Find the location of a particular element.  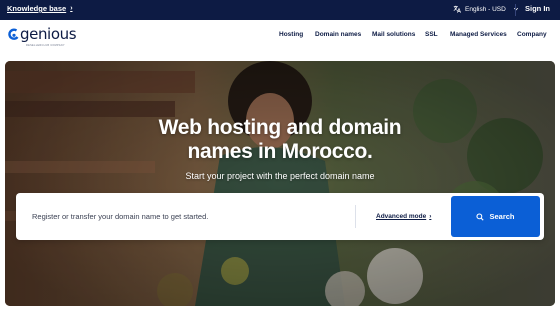

hero-title-line2: names in Morocco. is located at coordinates (280, 151).